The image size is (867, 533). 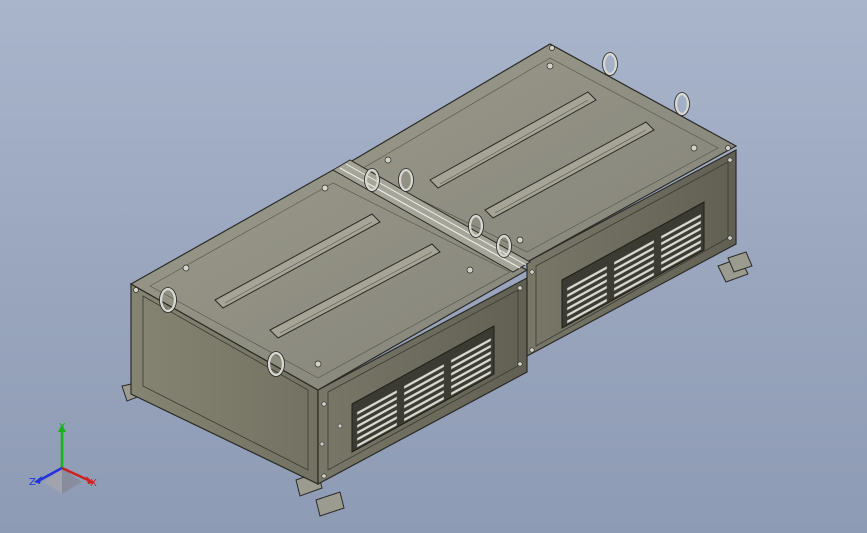 What do you see at coordinates (32, 482) in the screenshot?
I see `z-axis-label: Z` at bounding box center [32, 482].